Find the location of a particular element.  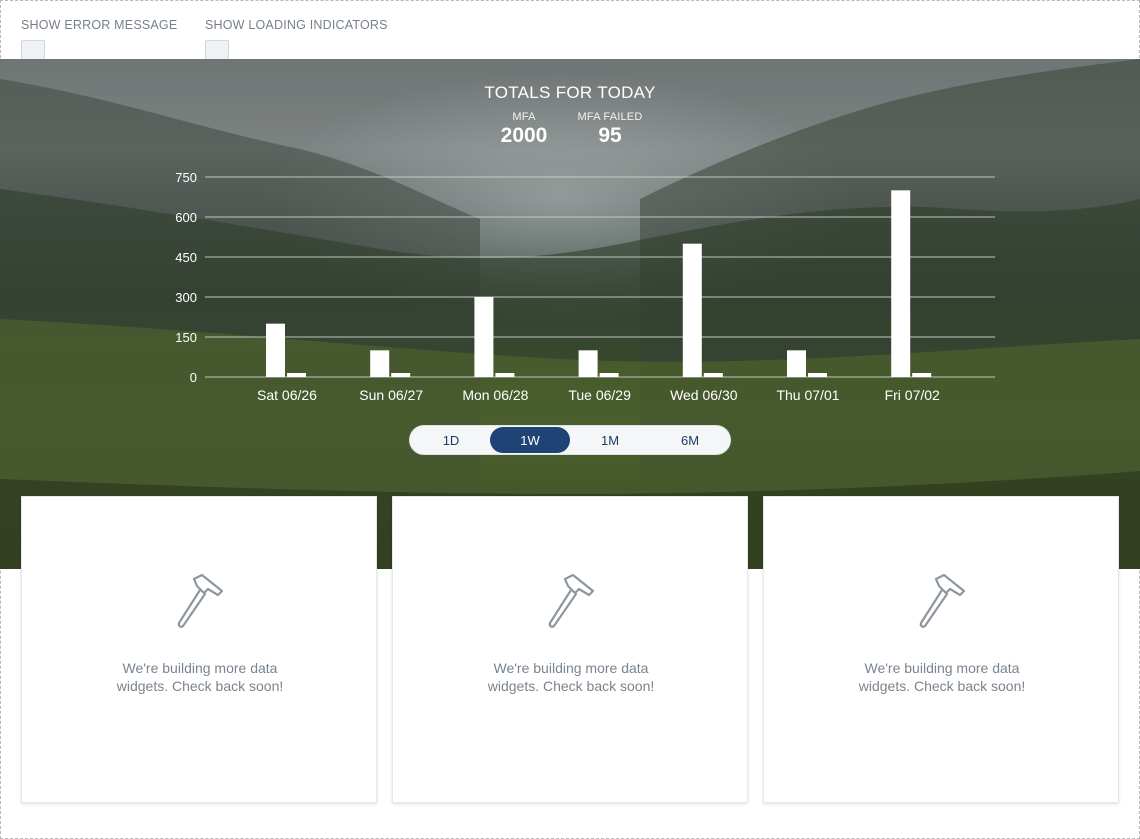

show-loading-checkbox is located at coordinates (217, 50).